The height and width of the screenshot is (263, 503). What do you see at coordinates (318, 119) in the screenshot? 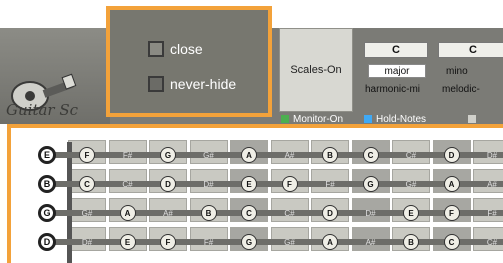
I see `monitor-label: Monitor-On` at bounding box center [318, 119].